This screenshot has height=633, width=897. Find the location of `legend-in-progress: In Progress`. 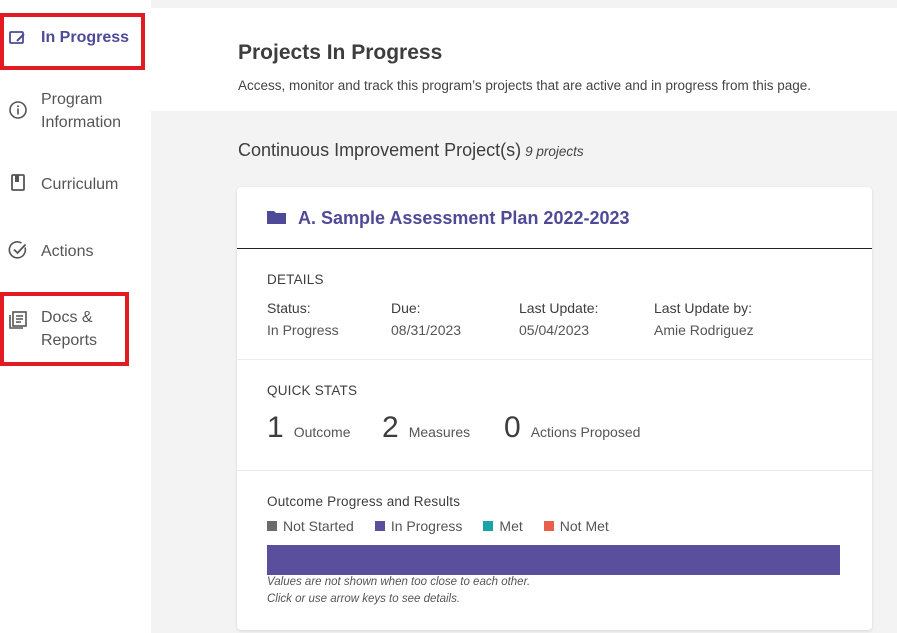

legend-in-progress: In Progress is located at coordinates (418, 526).